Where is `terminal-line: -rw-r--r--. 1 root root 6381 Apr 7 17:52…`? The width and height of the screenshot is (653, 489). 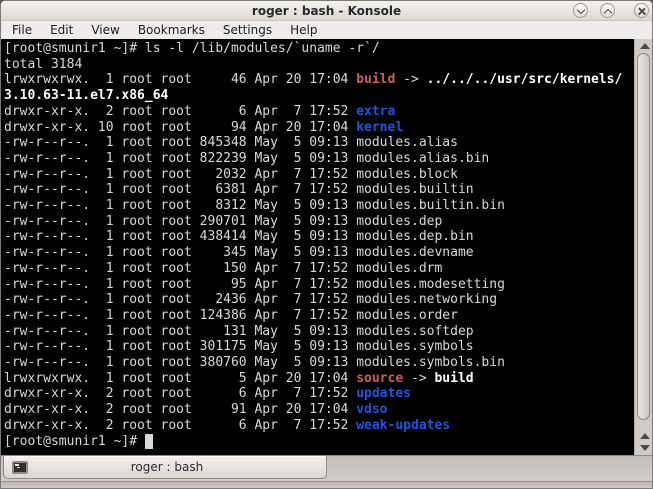
terminal-line: -rw-r--r--. 1 root root 6381 Apr 7 17:52… is located at coordinates (239, 190).